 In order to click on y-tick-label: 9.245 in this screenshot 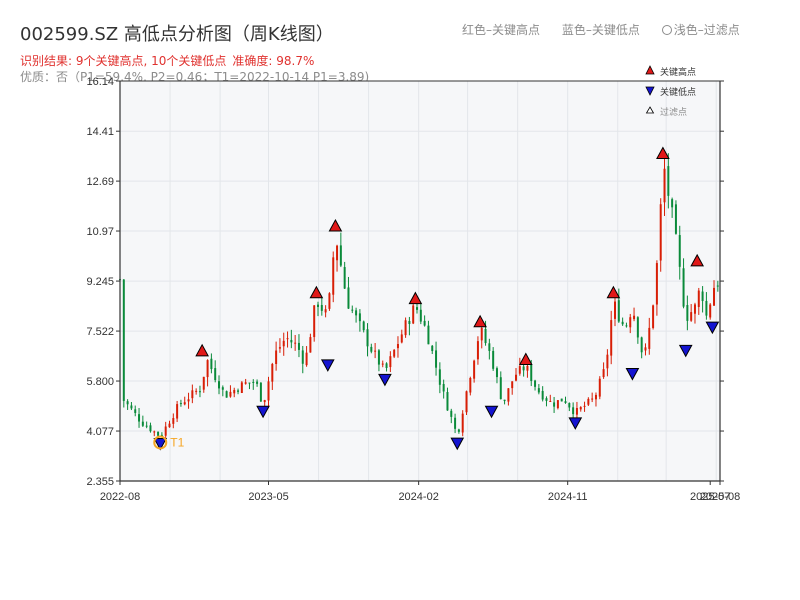, I will do `click(100, 282)`.